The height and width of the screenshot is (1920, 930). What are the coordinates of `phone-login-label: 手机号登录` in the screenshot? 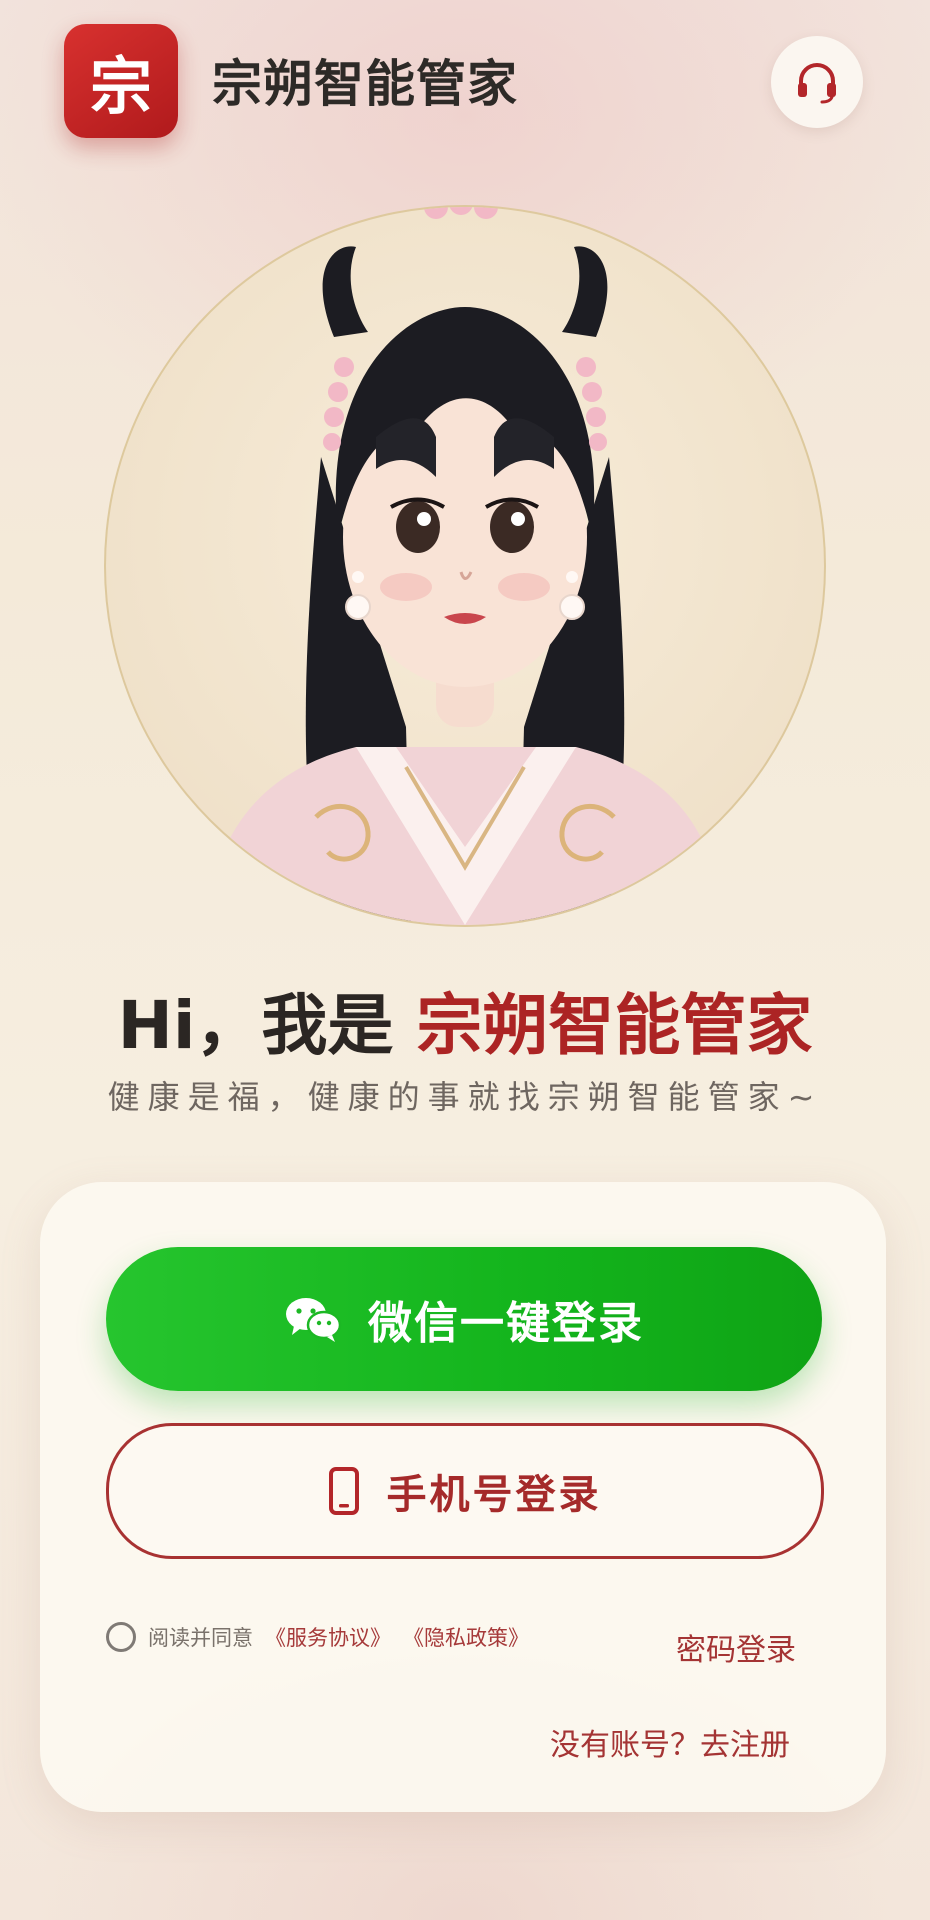 It's located at (494, 1495).